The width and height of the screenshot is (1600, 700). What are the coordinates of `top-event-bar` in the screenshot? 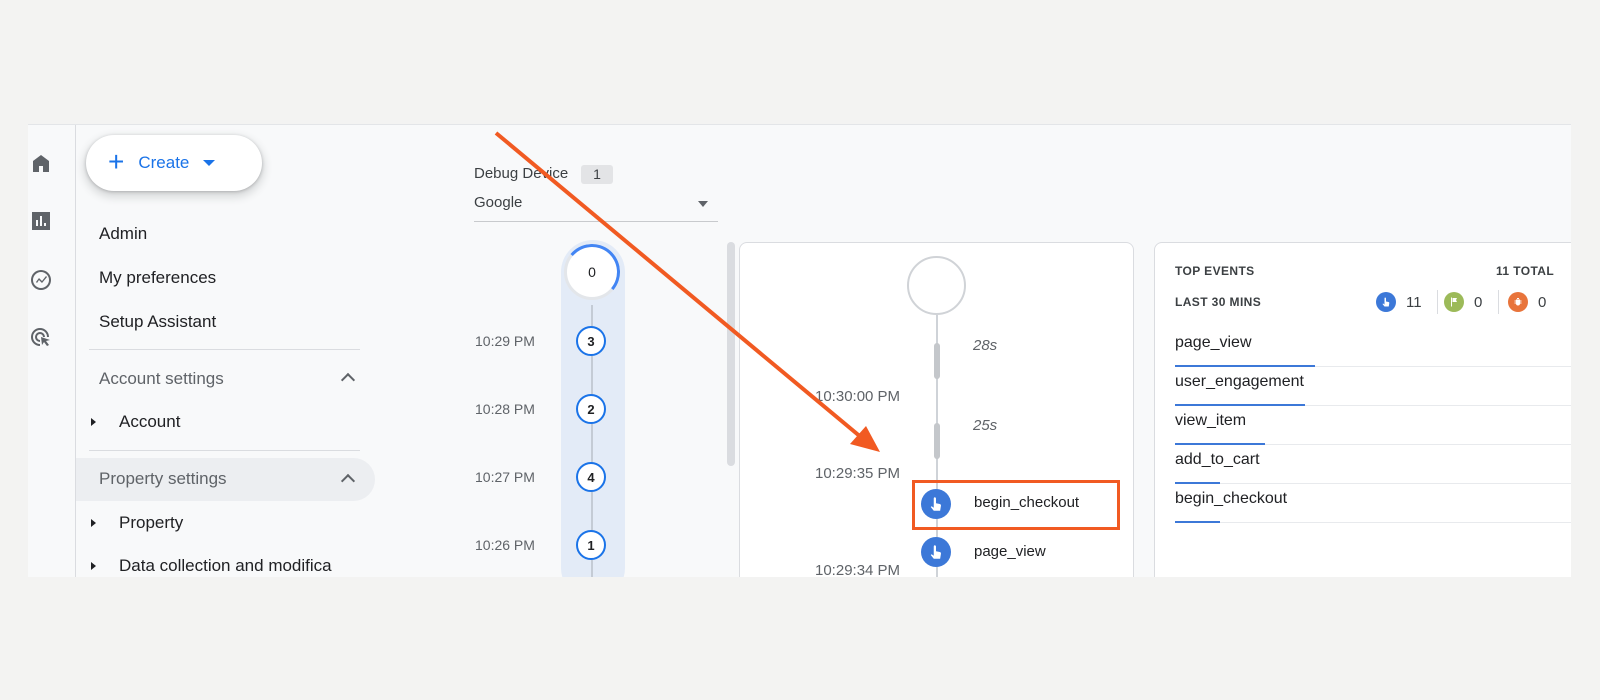 It's located at (1197, 522).